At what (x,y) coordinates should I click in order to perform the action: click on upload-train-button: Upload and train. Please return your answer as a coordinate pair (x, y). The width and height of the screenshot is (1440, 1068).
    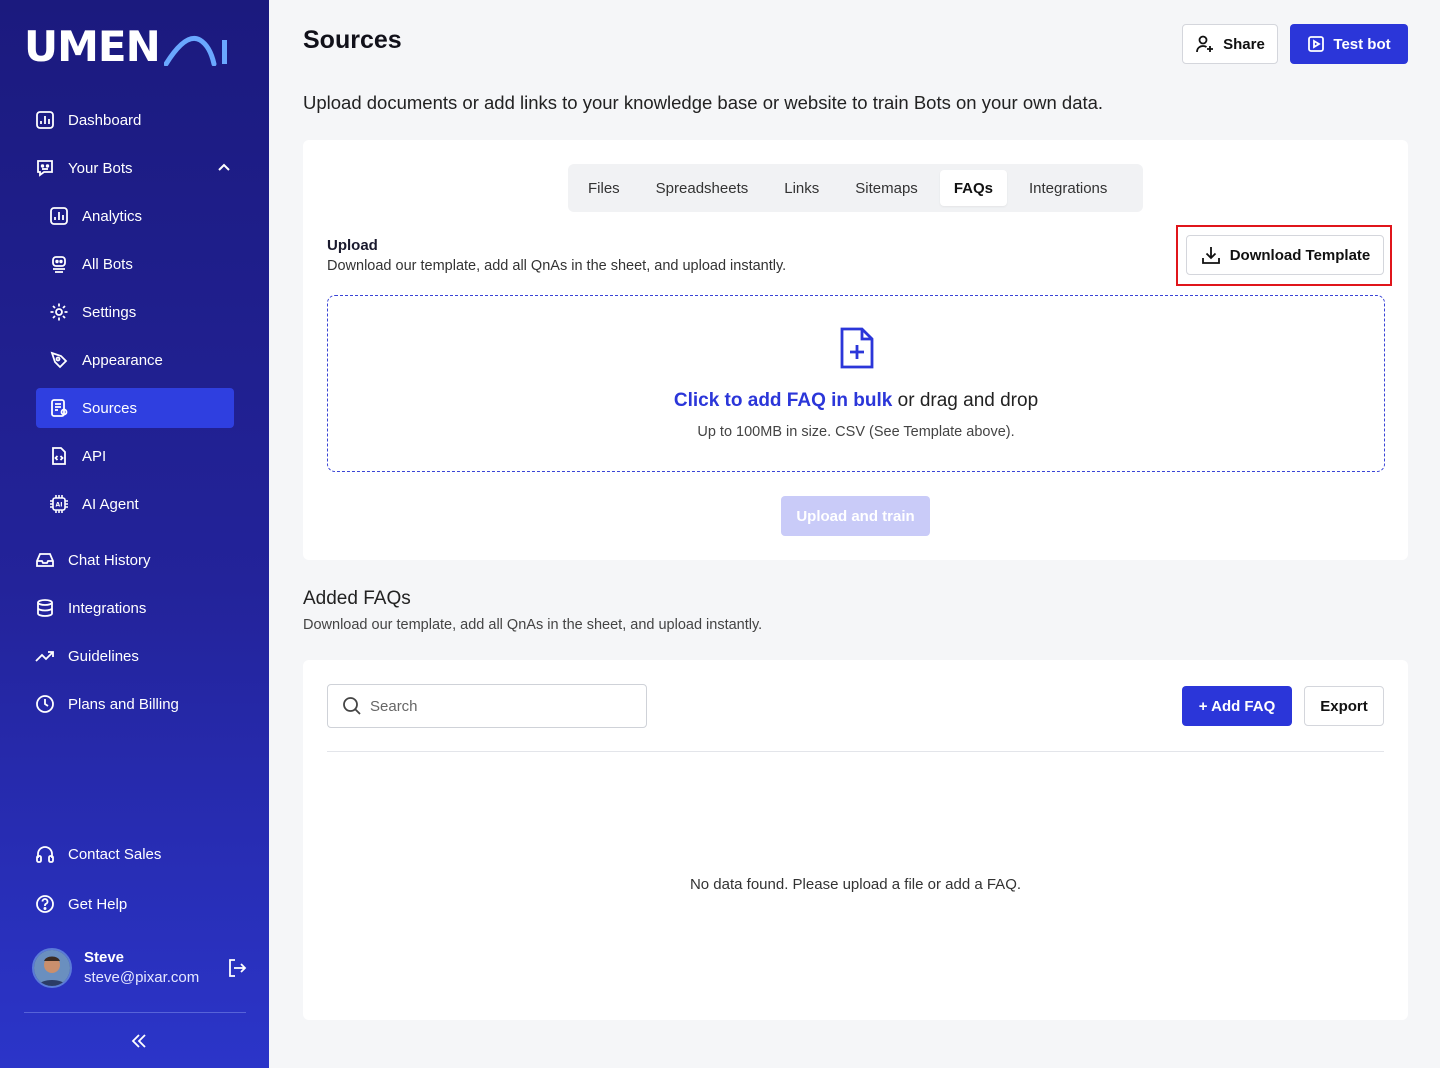
    Looking at the image, I should click on (855, 516).